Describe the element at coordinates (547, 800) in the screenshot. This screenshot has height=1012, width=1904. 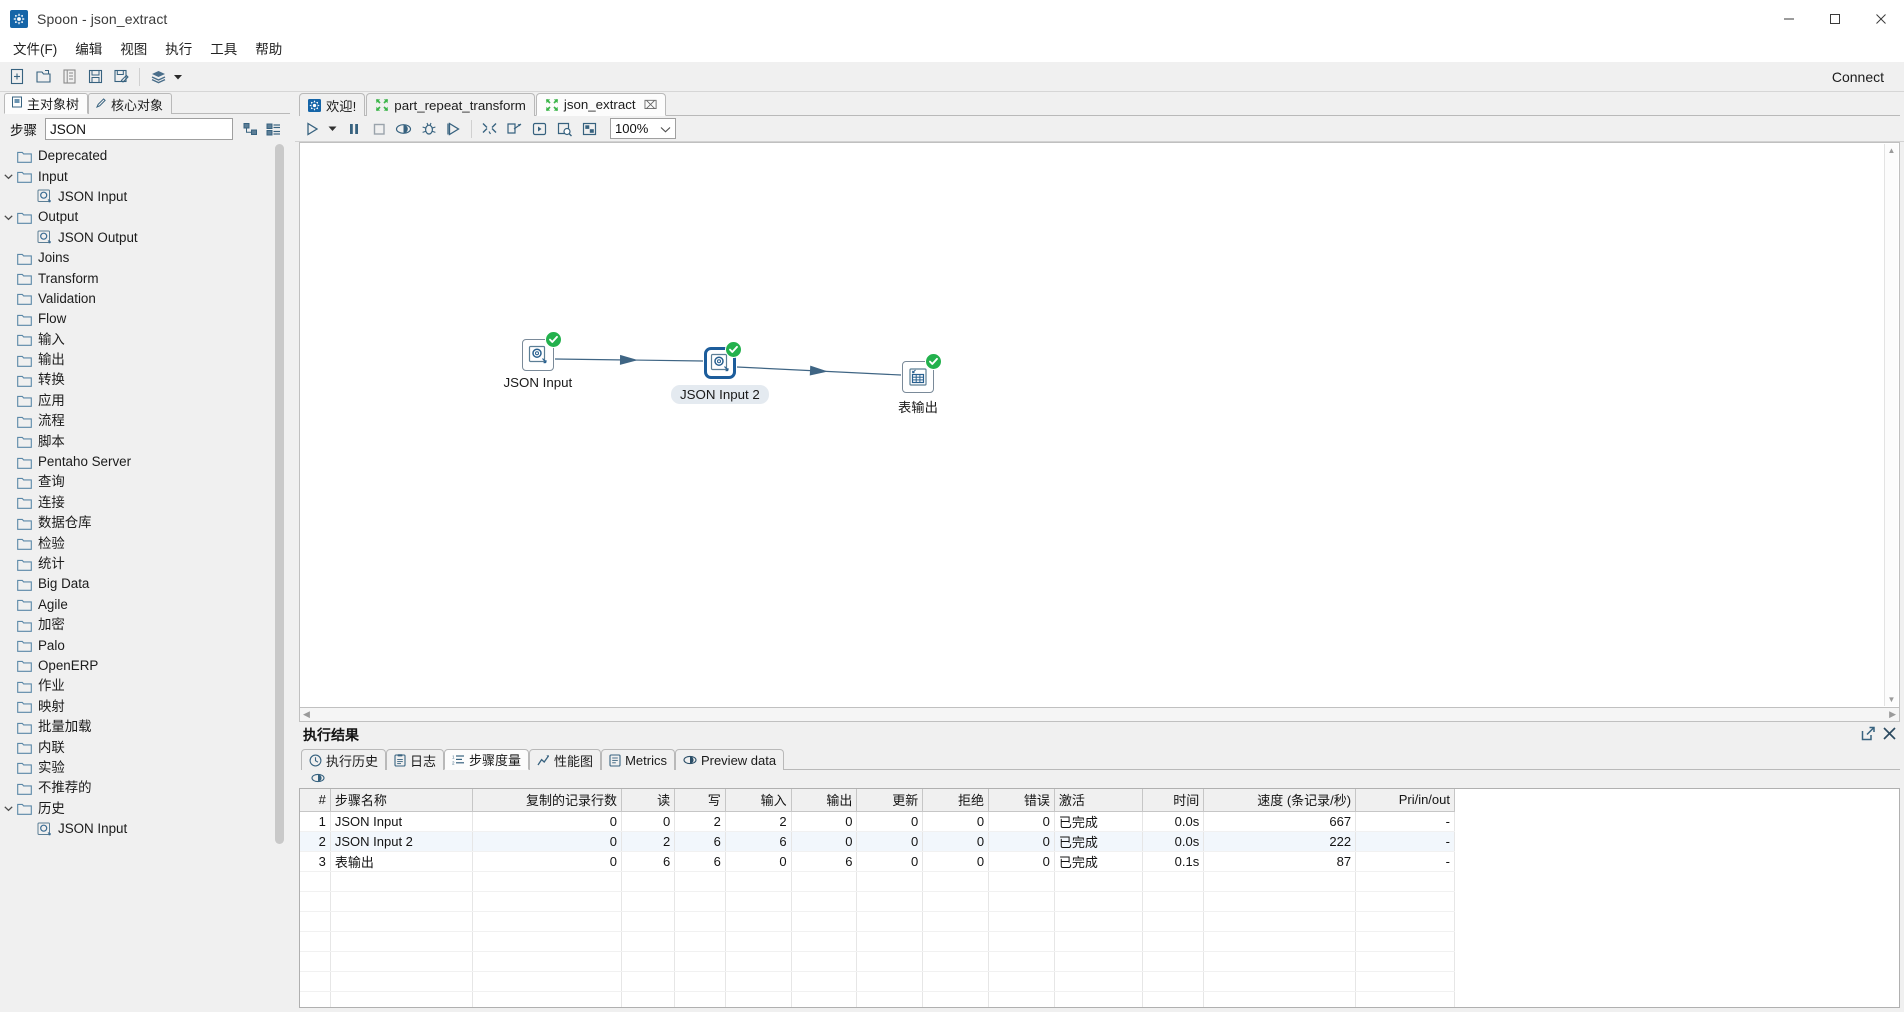
I see `column-header: 复制的记录行数` at that location.